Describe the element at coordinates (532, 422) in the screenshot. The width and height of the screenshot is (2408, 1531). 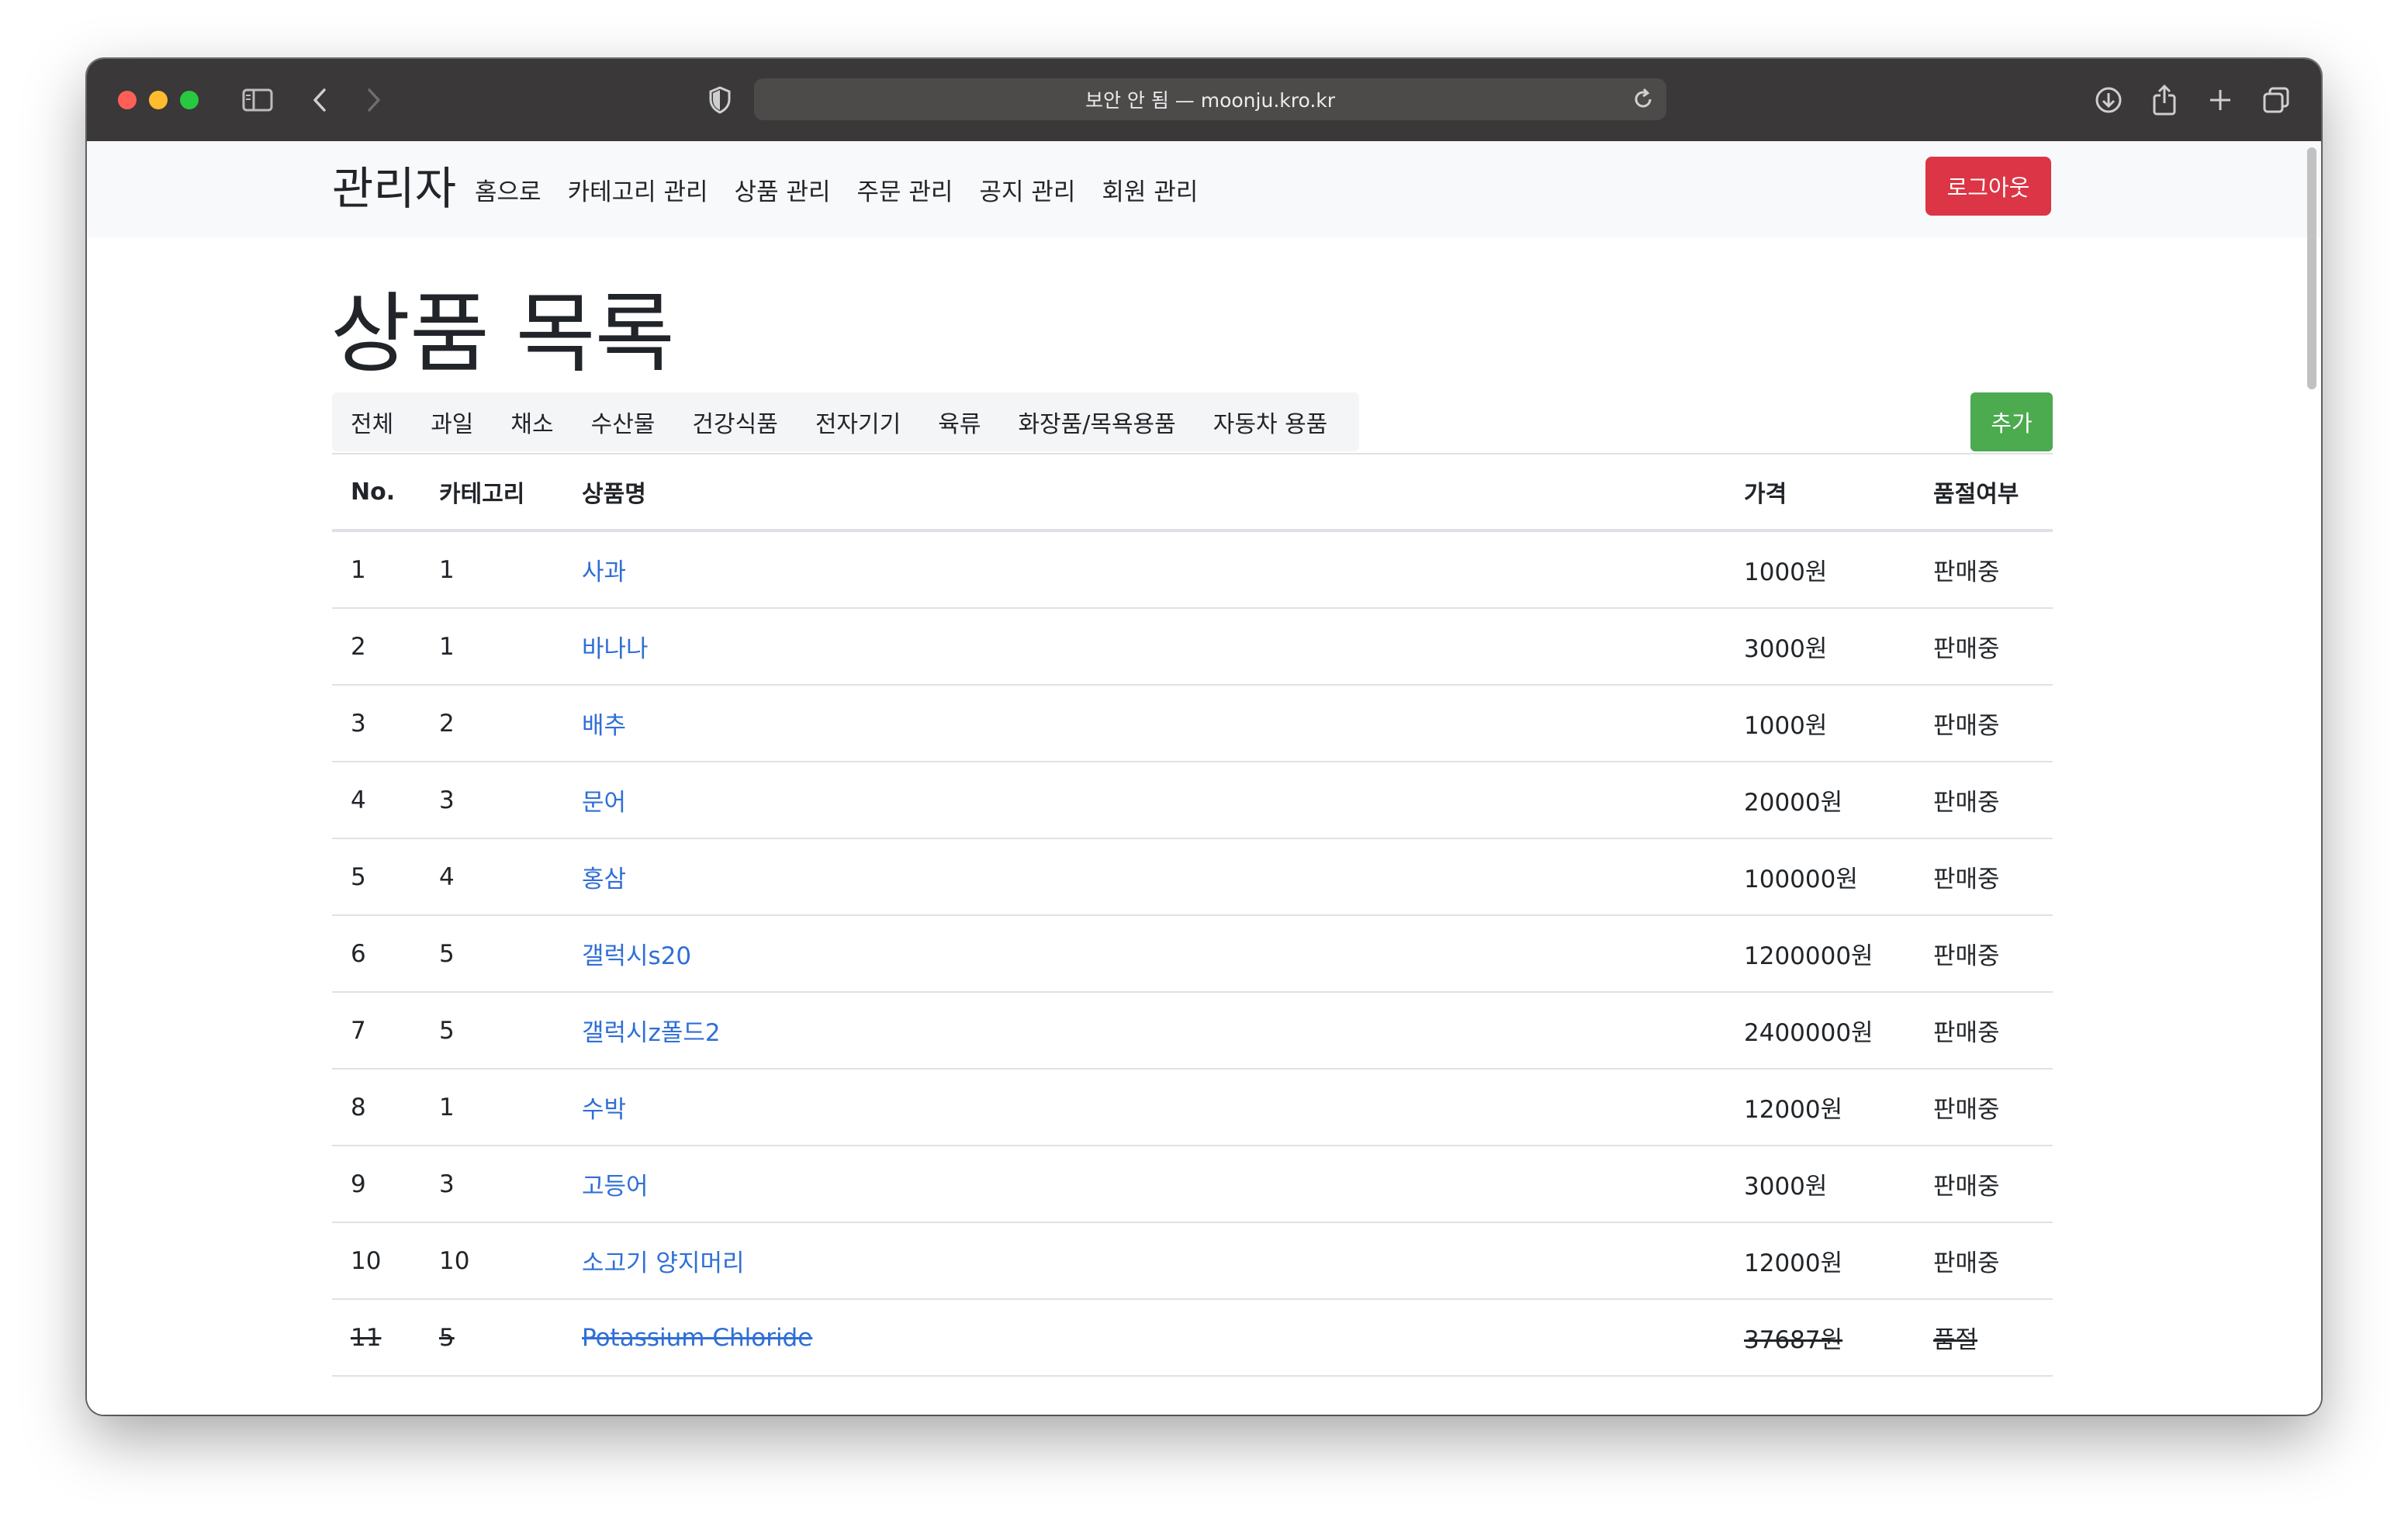
I see `category-filter-vegetable: 채소` at that location.